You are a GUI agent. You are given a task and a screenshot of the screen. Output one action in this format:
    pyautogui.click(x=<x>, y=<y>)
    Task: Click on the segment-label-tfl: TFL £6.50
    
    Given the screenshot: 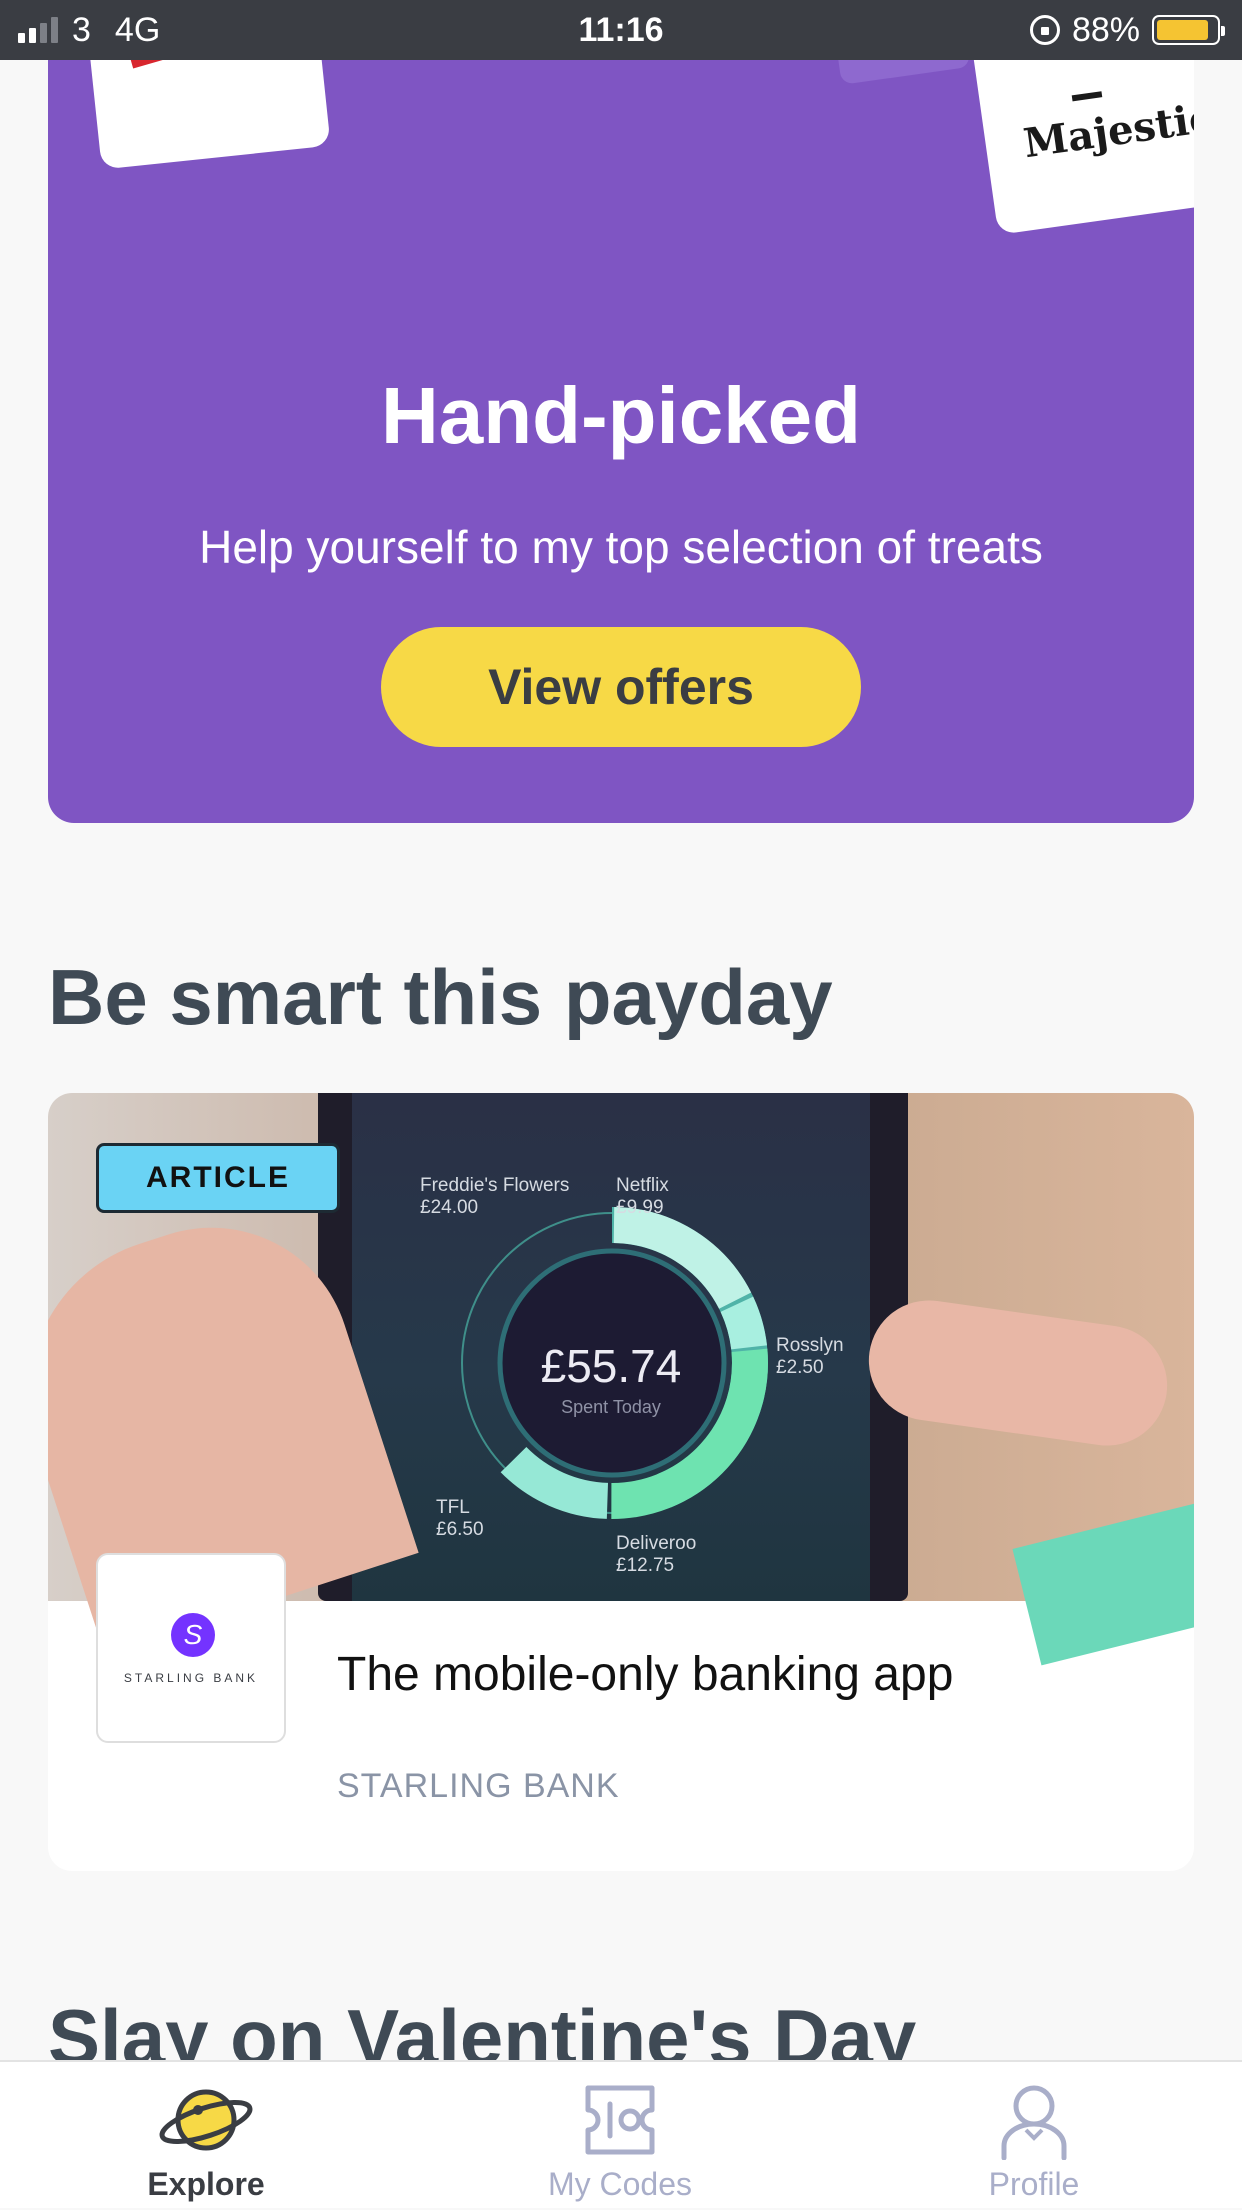 What is the action you would take?
    pyautogui.click(x=460, y=1518)
    